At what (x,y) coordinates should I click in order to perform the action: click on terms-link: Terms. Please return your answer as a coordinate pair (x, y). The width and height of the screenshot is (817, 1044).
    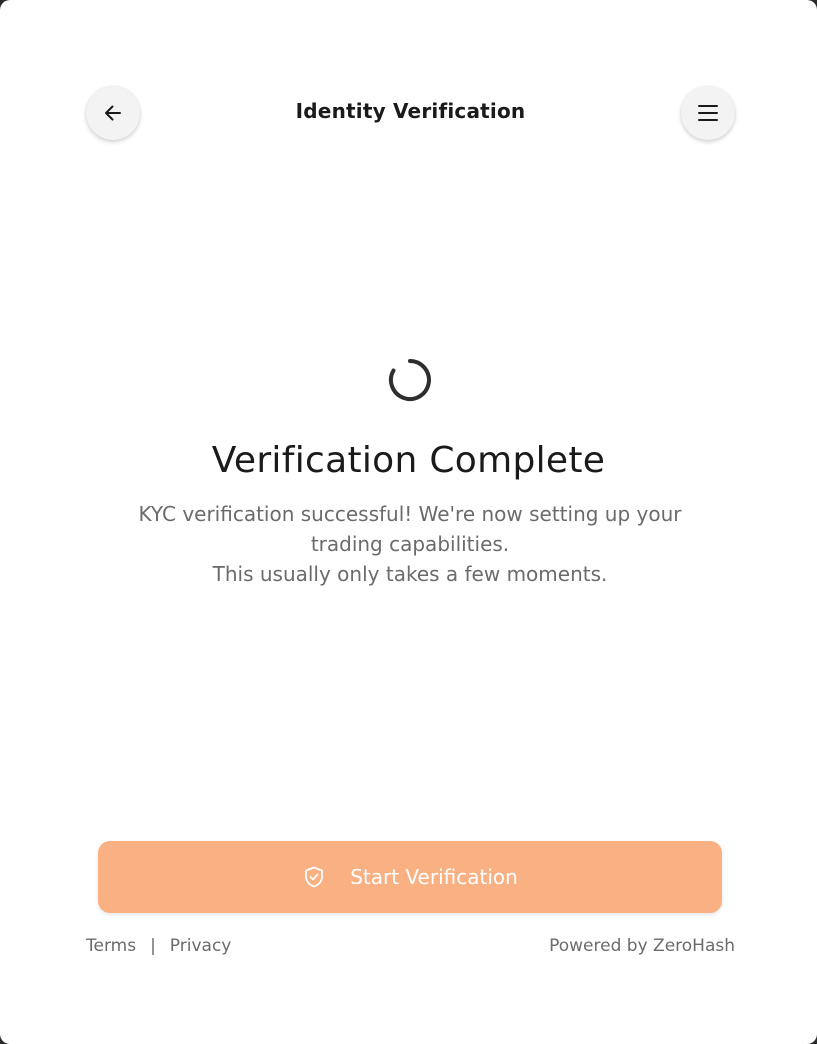
    Looking at the image, I should click on (111, 946).